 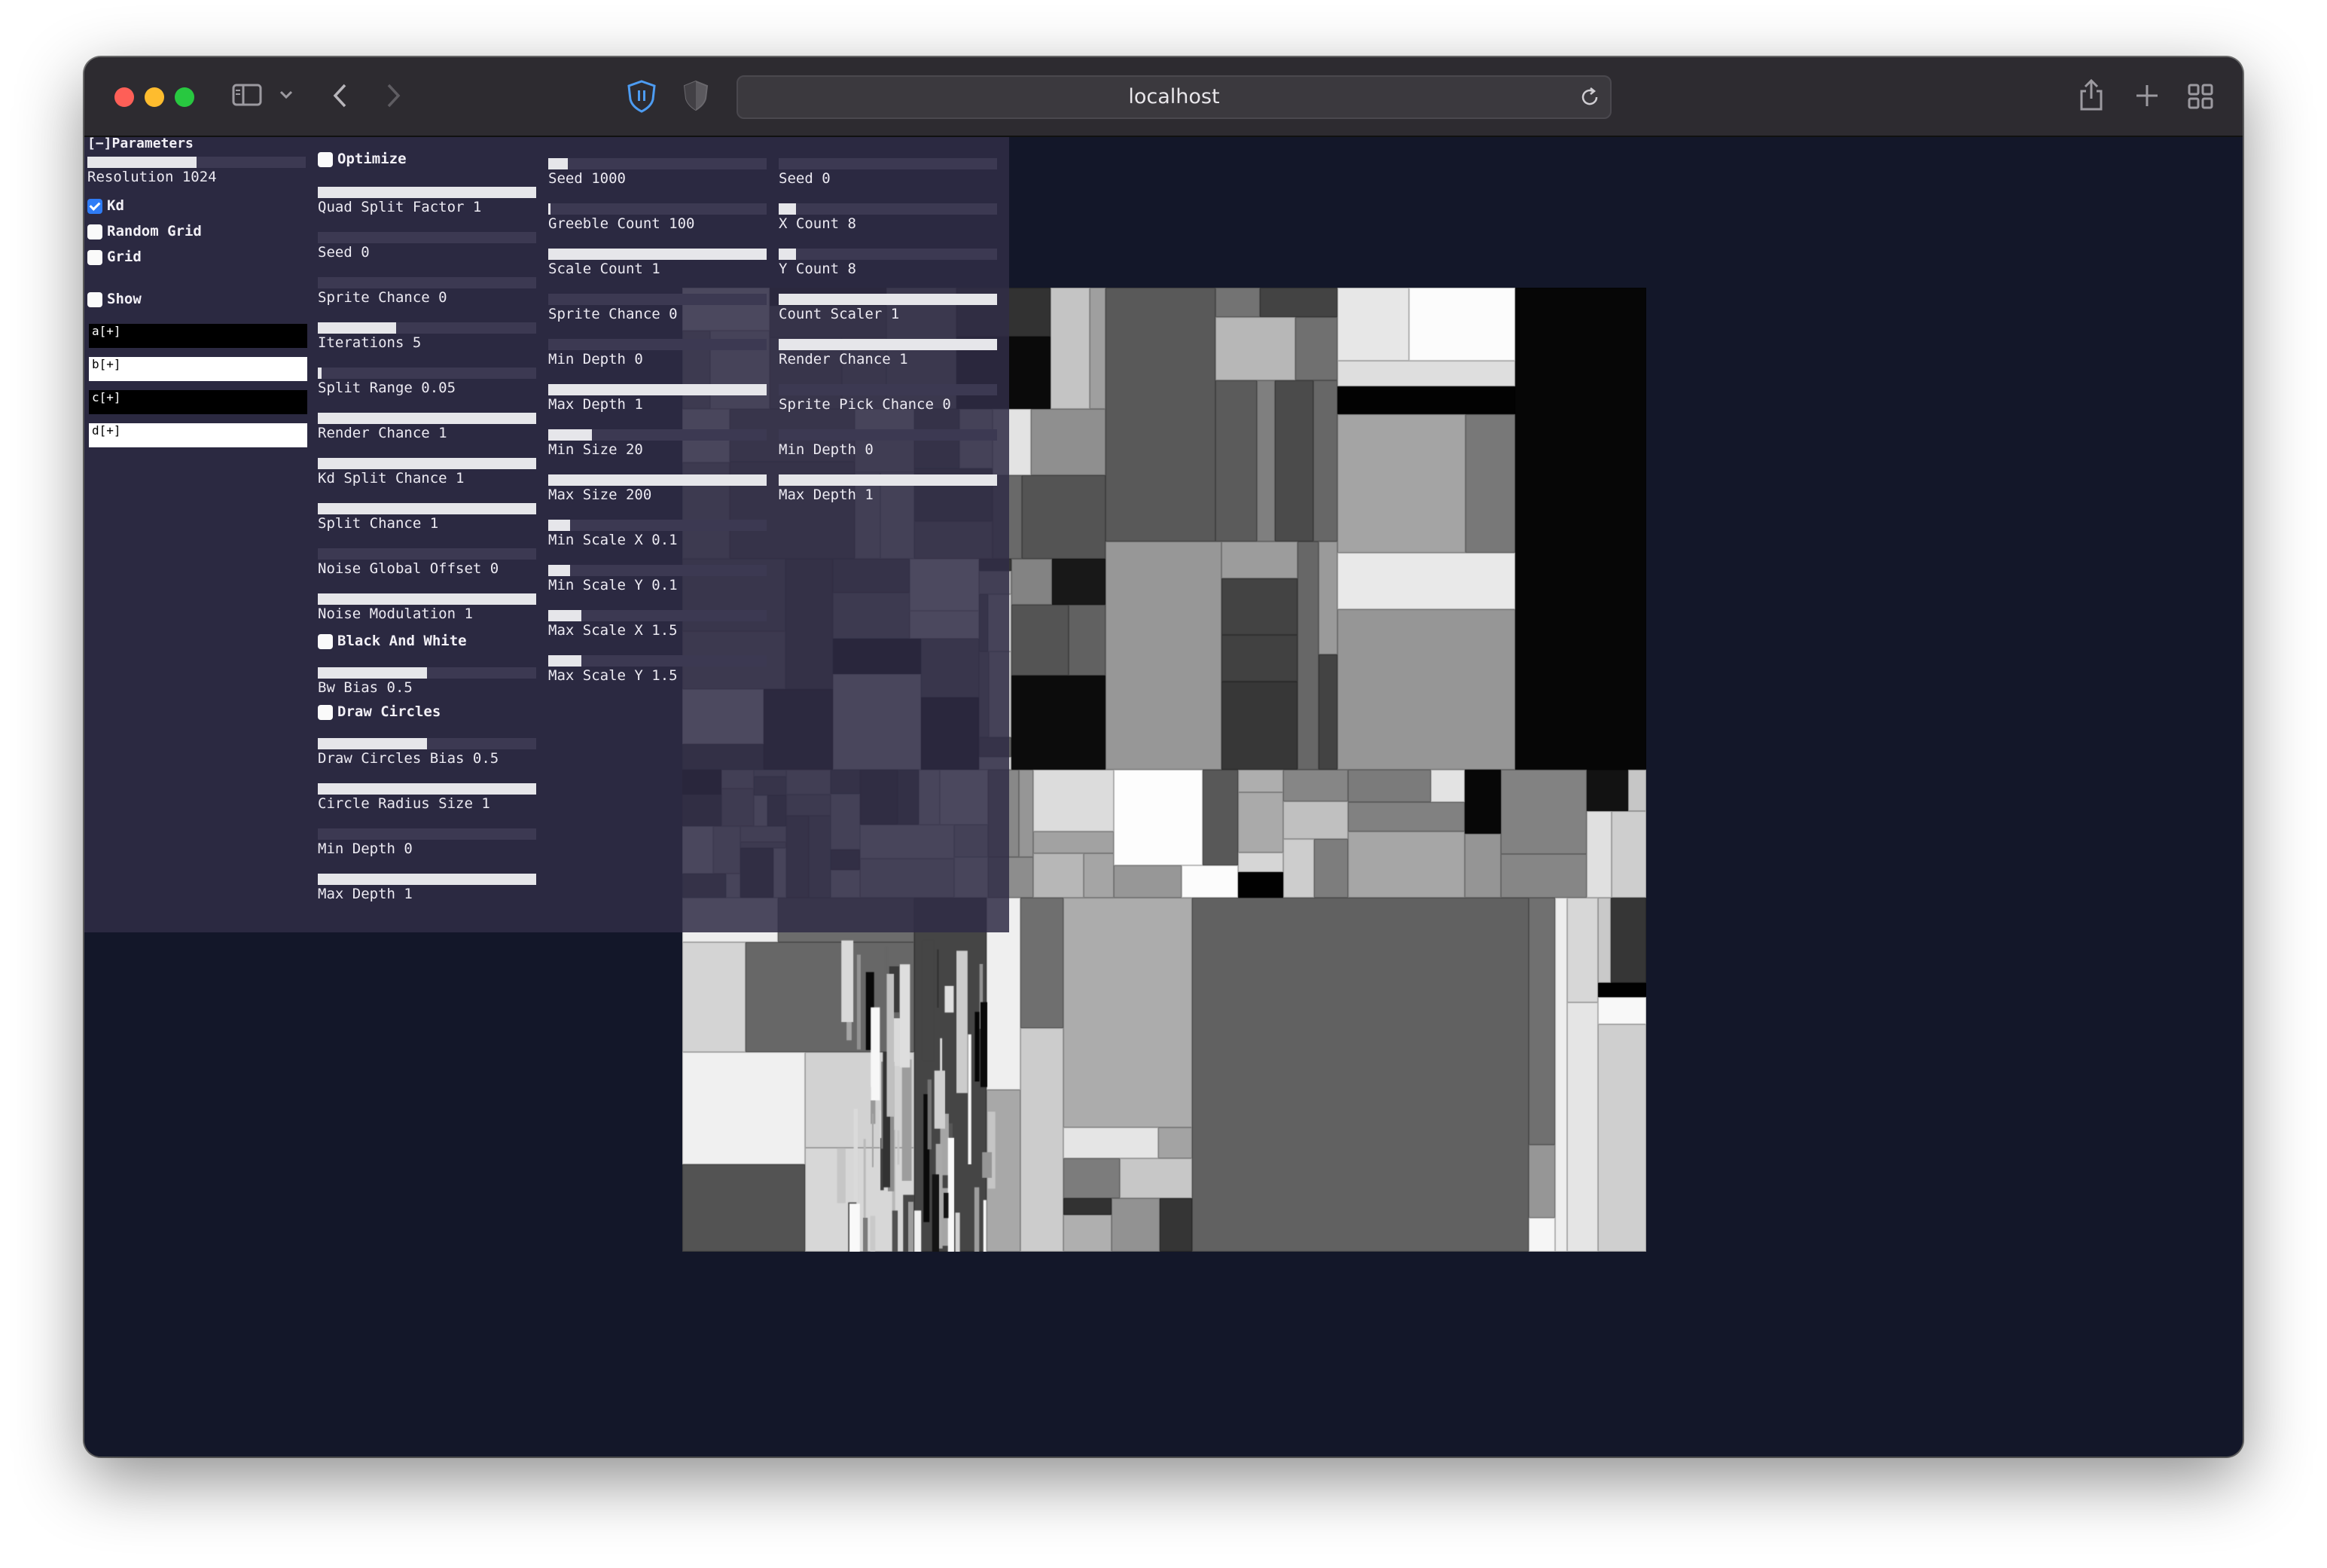 What do you see at coordinates (657, 442) in the screenshot?
I see `min-size-slider: Min Size 20` at bounding box center [657, 442].